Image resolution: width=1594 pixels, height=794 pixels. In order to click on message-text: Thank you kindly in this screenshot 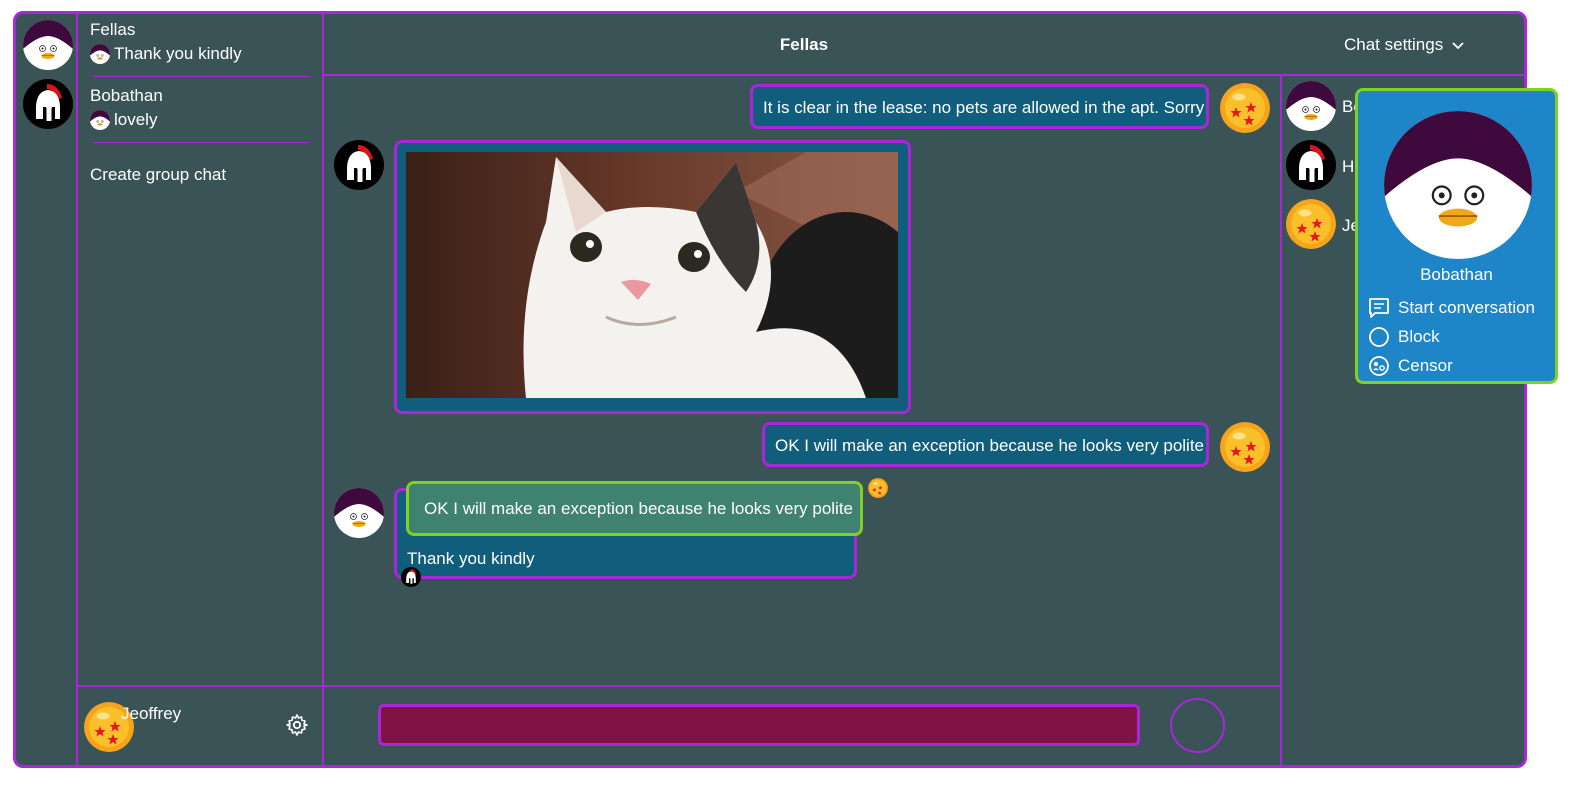, I will do `click(471, 558)`.